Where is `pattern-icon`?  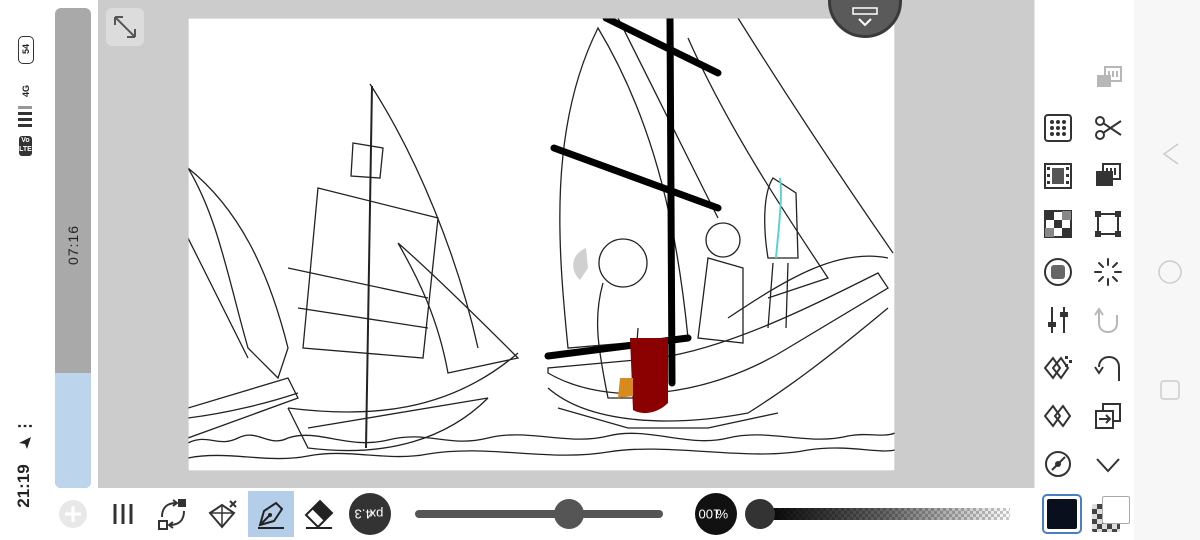
pattern-icon is located at coordinates (1057, 368).